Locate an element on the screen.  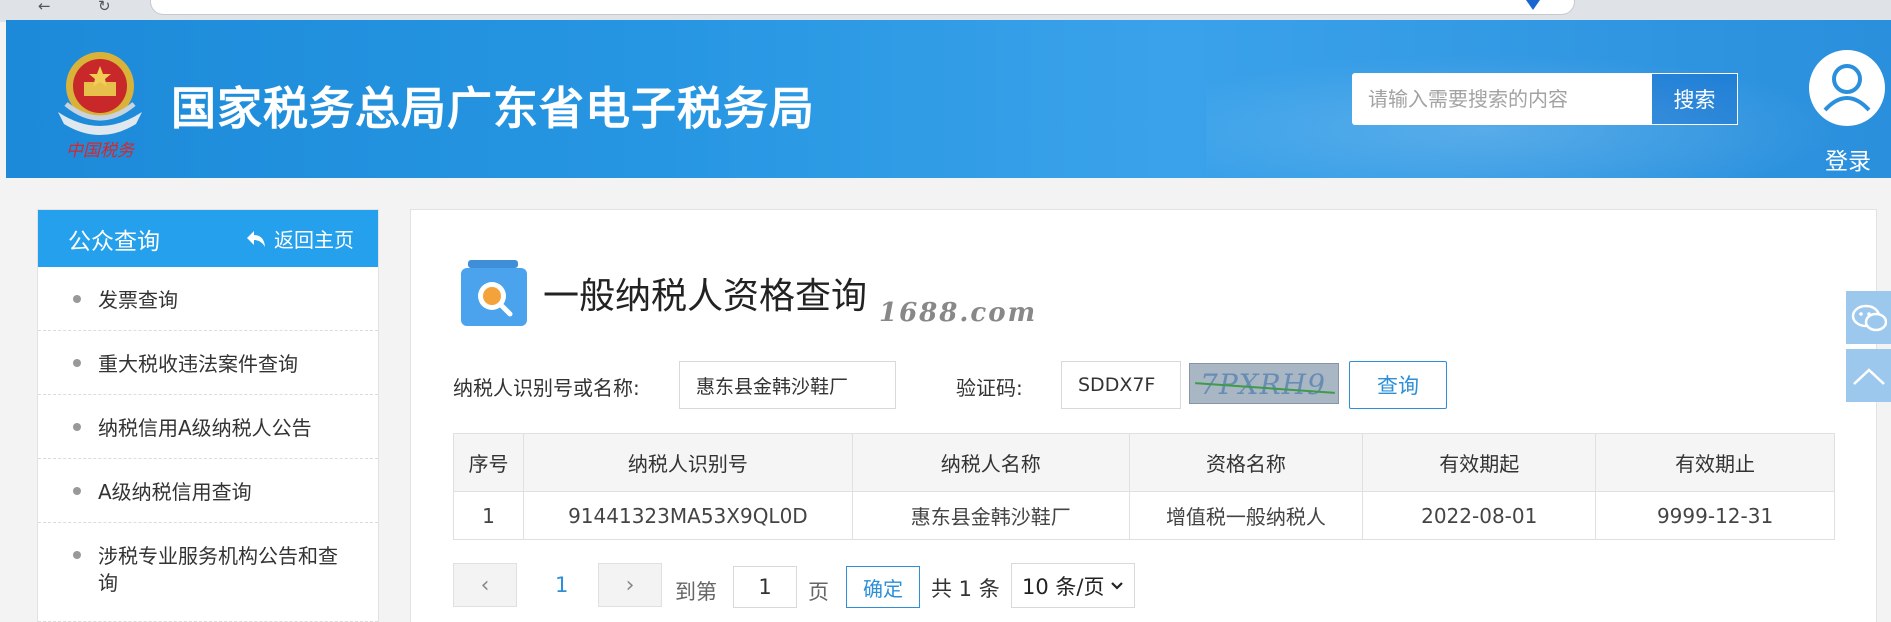
sidebar-item-label: 发票查询 is located at coordinates (138, 300).